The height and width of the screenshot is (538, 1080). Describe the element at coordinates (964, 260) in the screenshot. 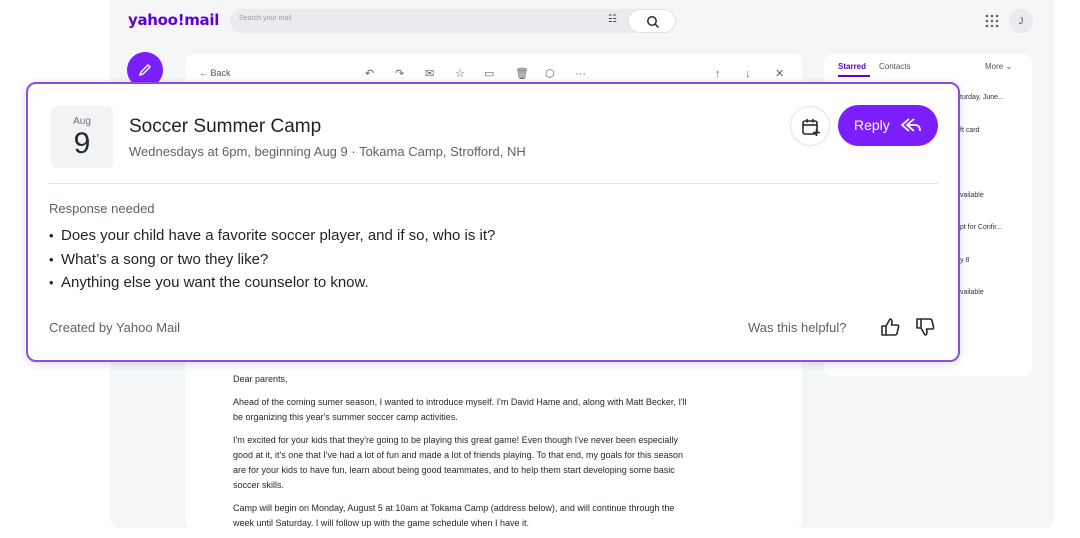

I see `list-item: y 8` at that location.